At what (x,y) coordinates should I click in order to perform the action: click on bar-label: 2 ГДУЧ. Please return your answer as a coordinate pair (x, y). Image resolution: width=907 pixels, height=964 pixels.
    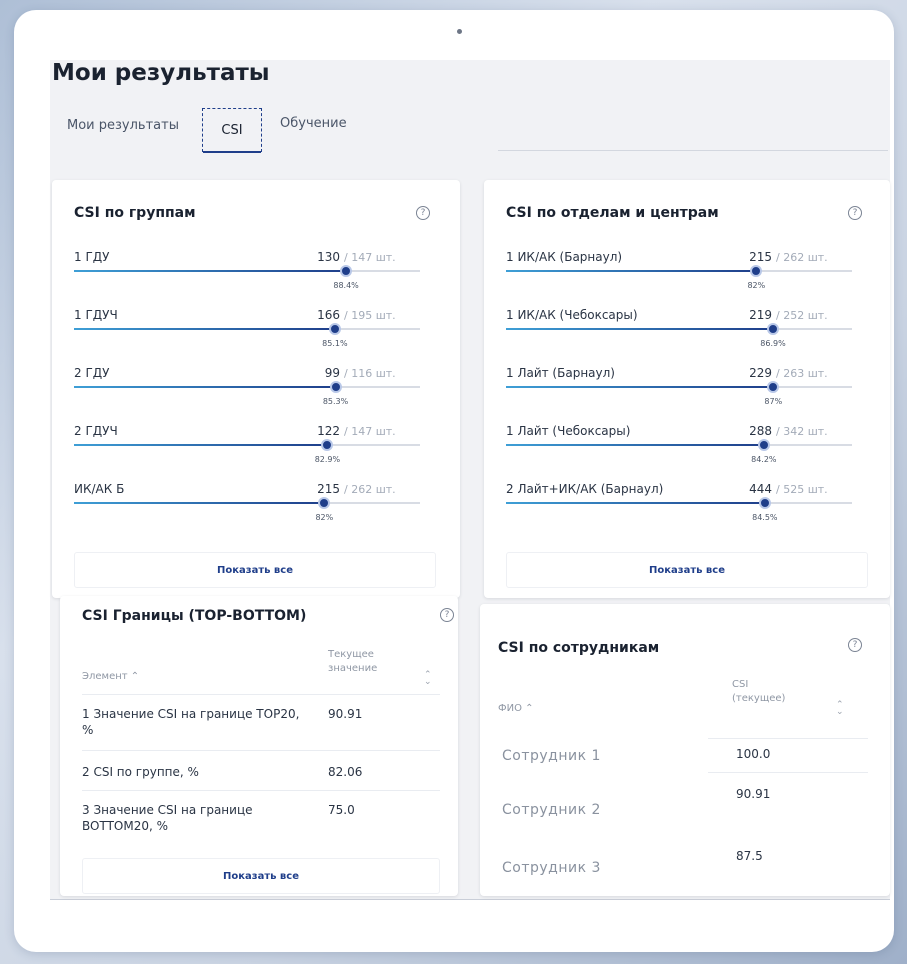
    Looking at the image, I should click on (96, 431).